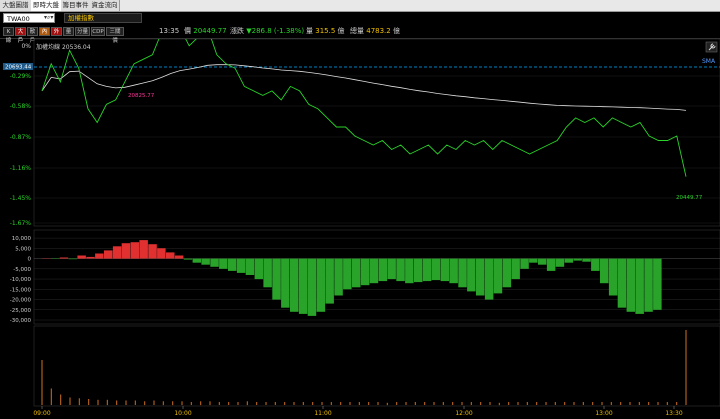  Describe the element at coordinates (8, 35) in the screenshot. I see `kline-button: K線` at that location.